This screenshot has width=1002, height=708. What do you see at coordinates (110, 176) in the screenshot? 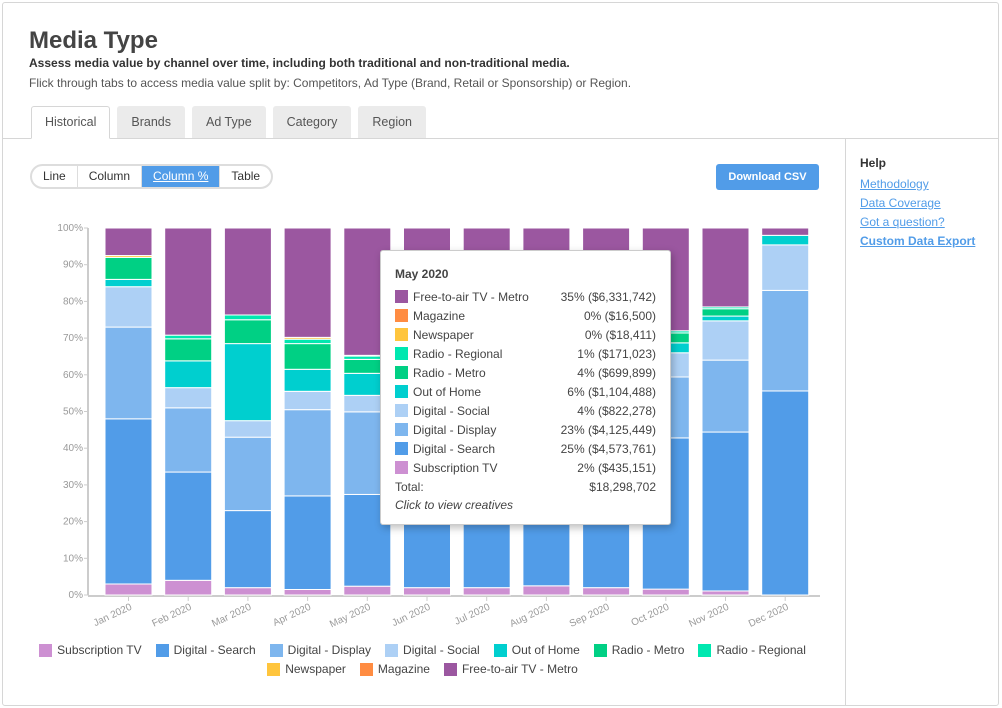
I see `view-column-button: Column` at bounding box center [110, 176].